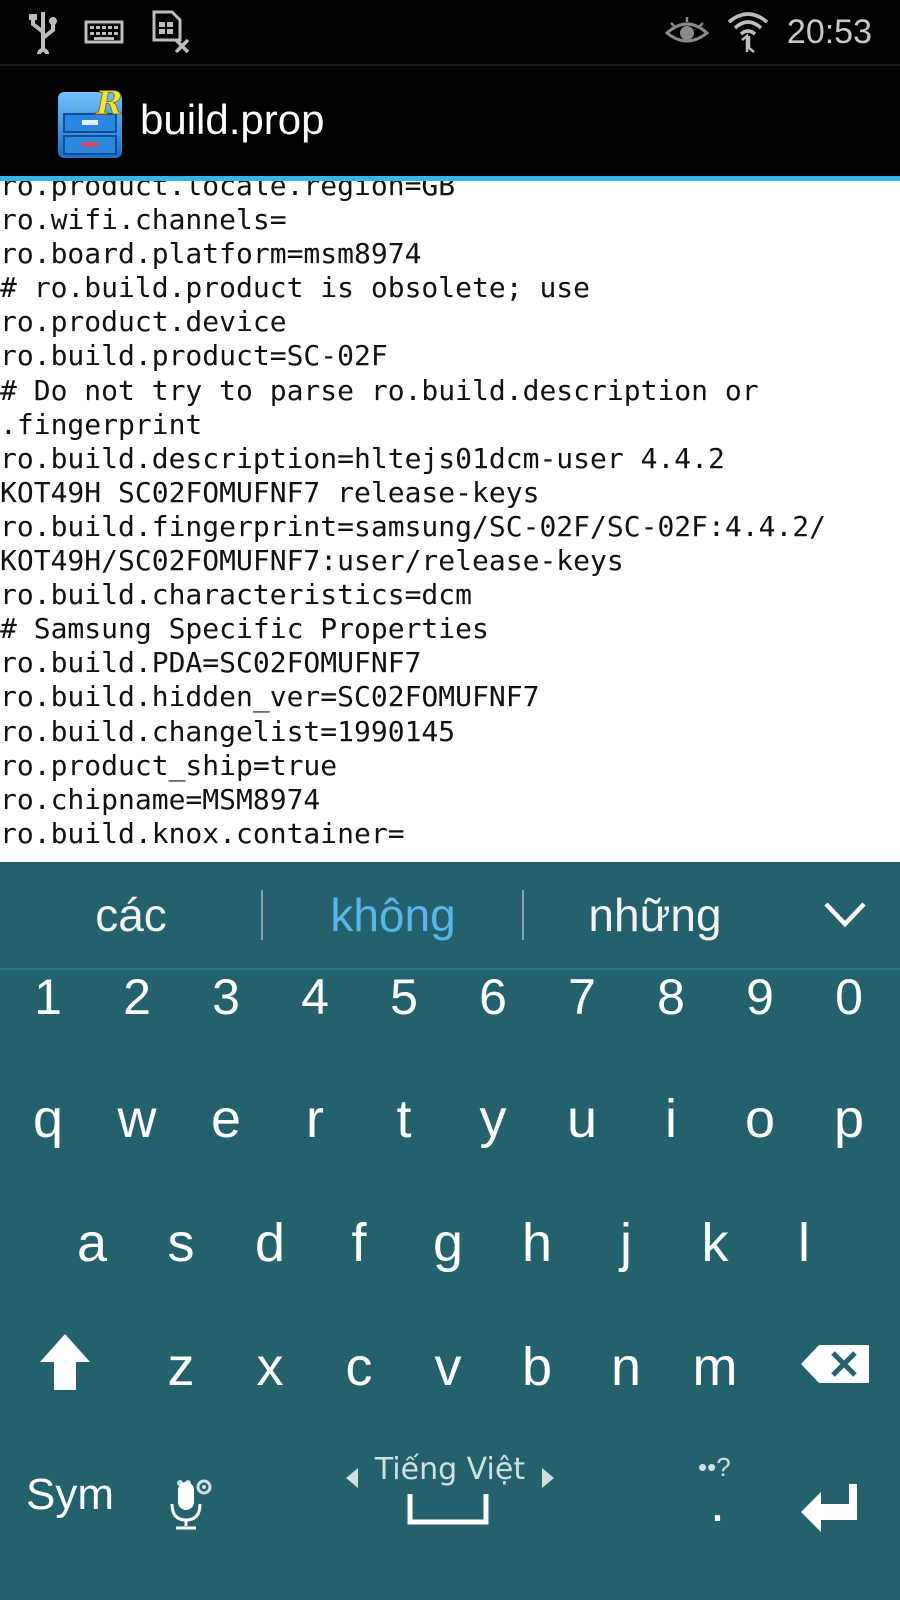 The image size is (900, 1600). I want to click on key-row2-5: h, so click(537, 1243).